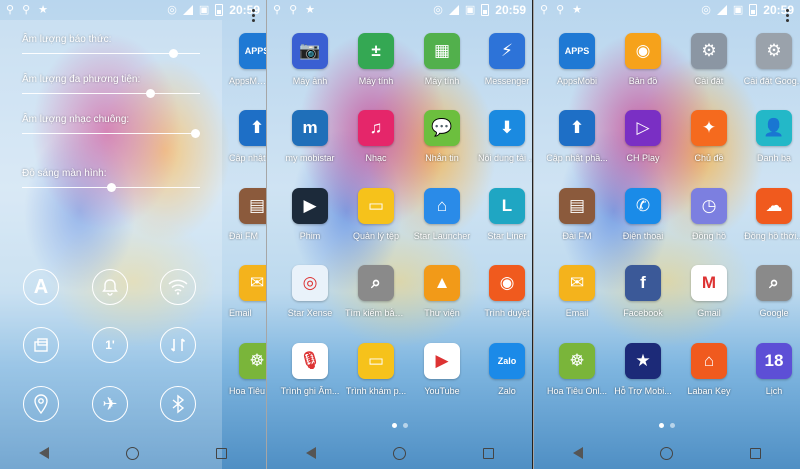  What do you see at coordinates (187, 10) in the screenshot?
I see `signal-icon` at bounding box center [187, 10].